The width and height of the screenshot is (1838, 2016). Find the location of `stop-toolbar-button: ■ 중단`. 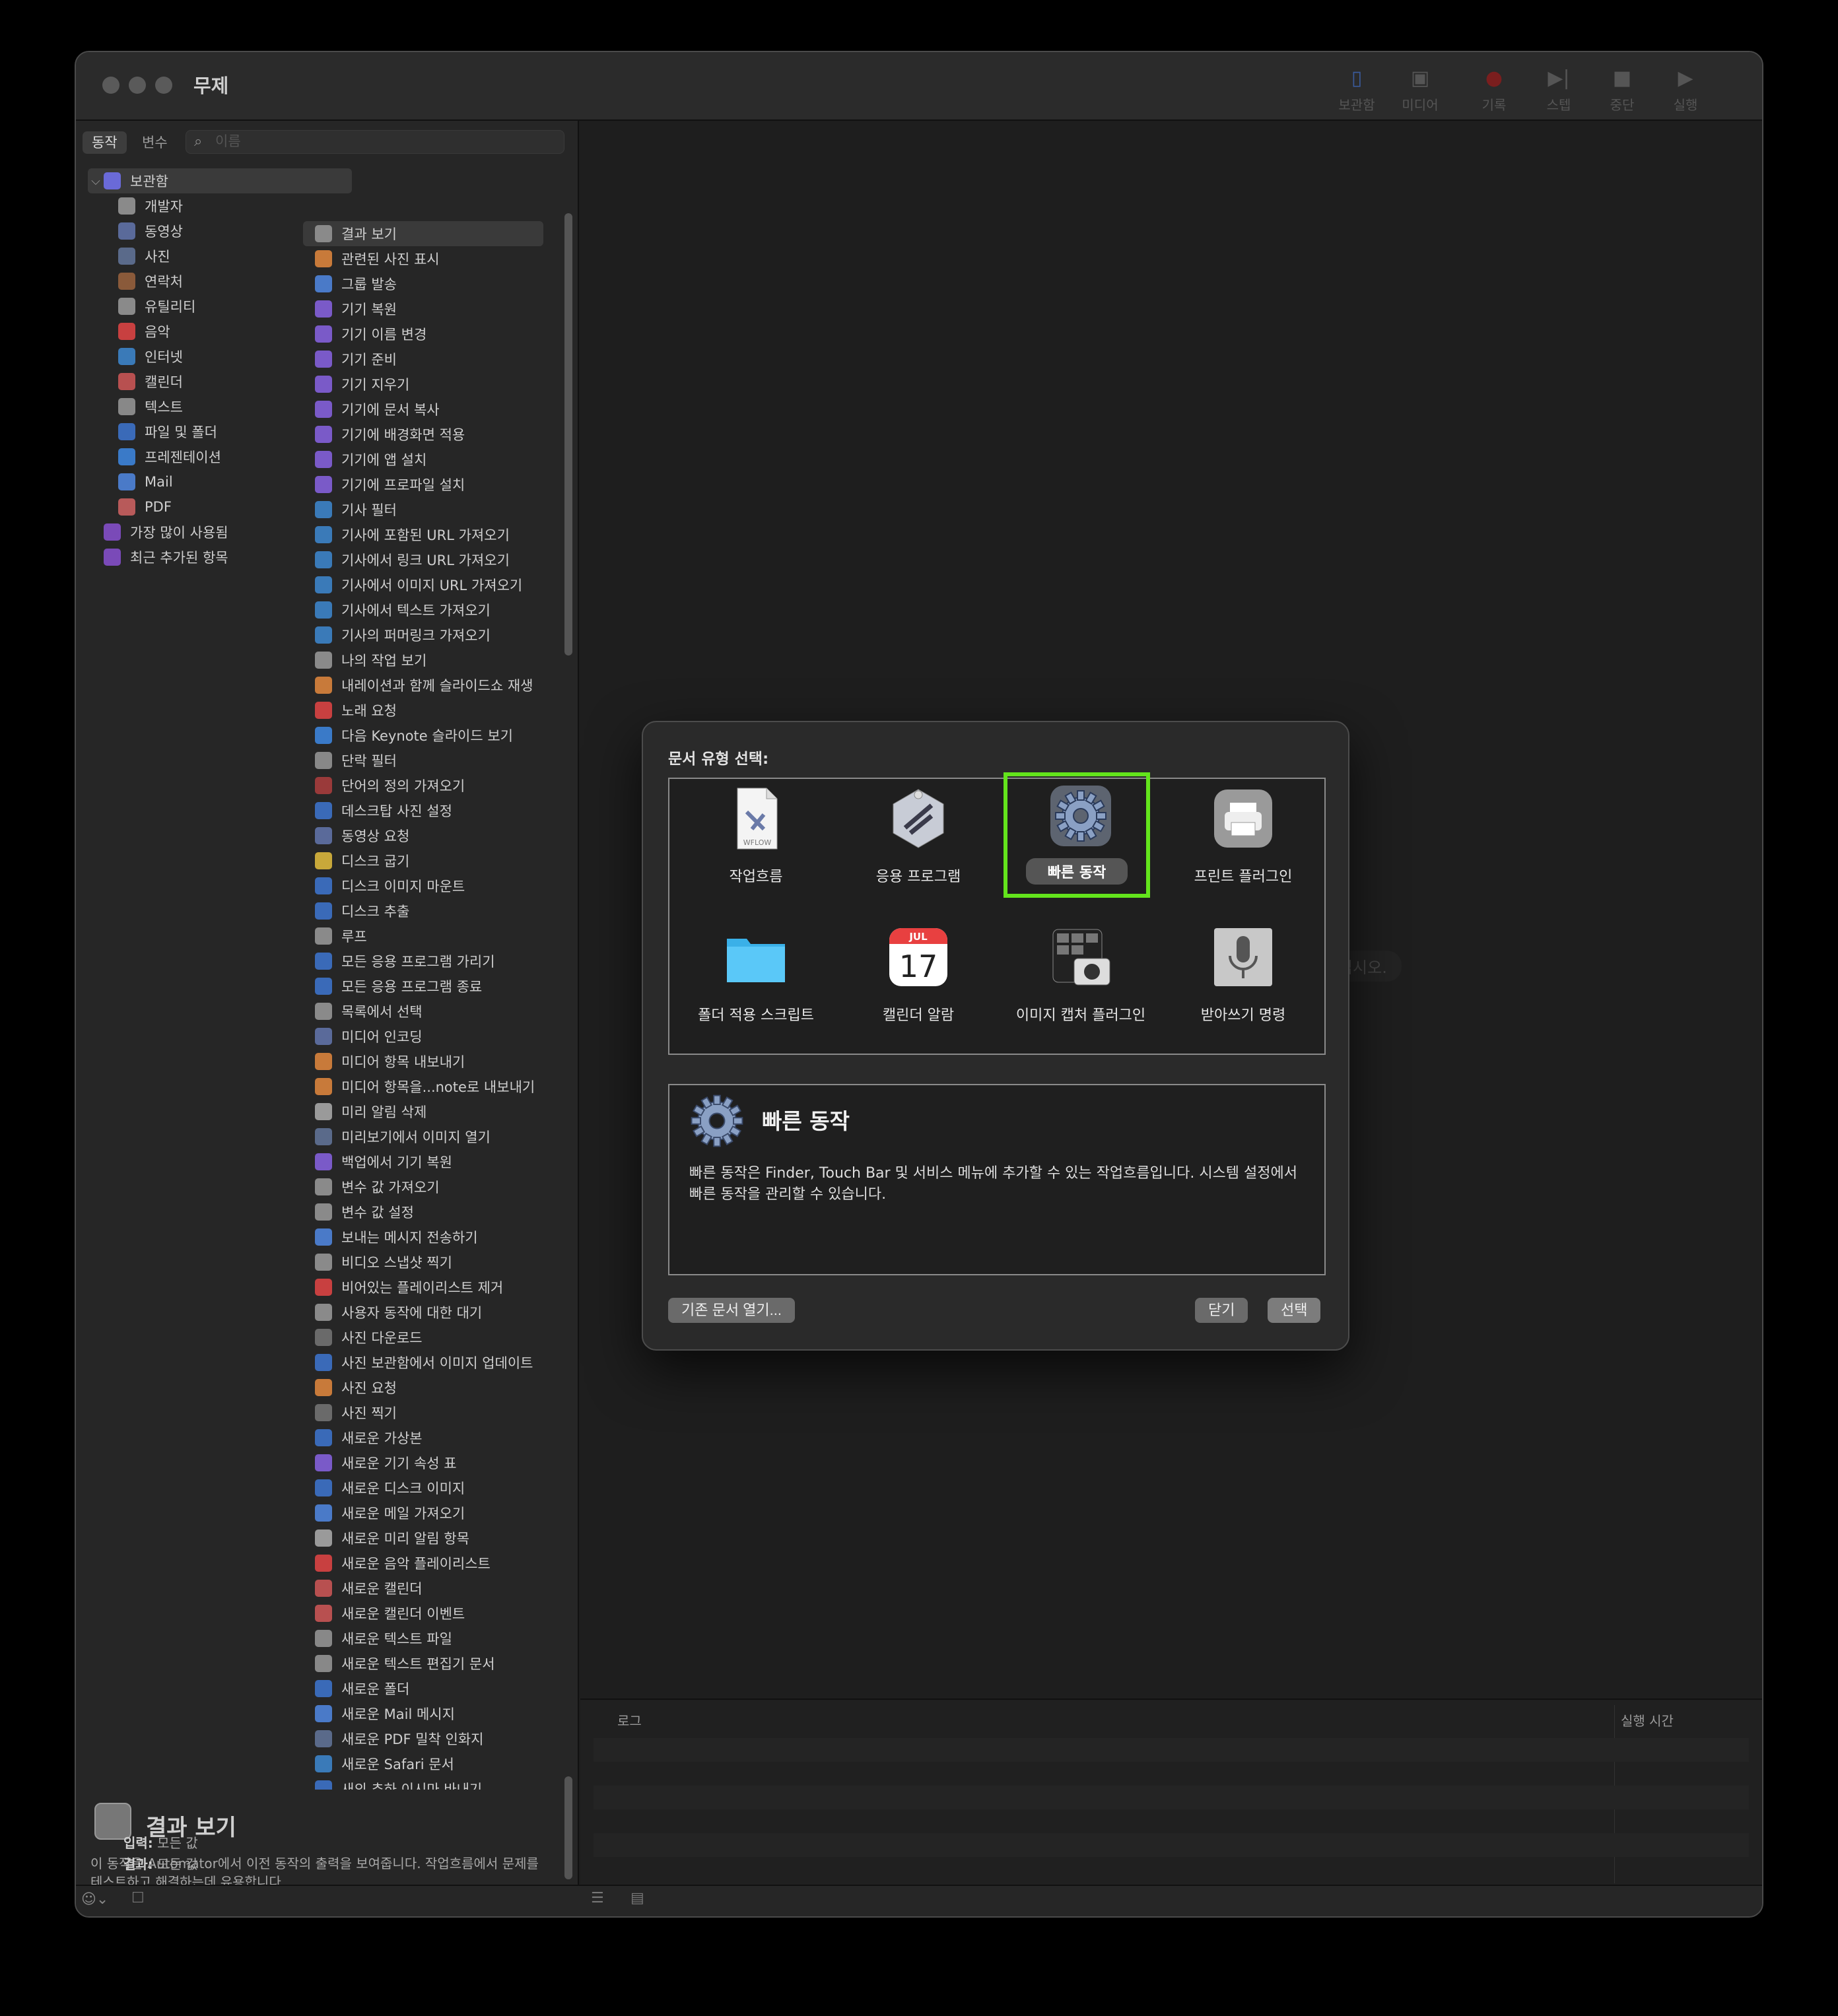

stop-toolbar-button: ■ 중단 is located at coordinates (1623, 90).